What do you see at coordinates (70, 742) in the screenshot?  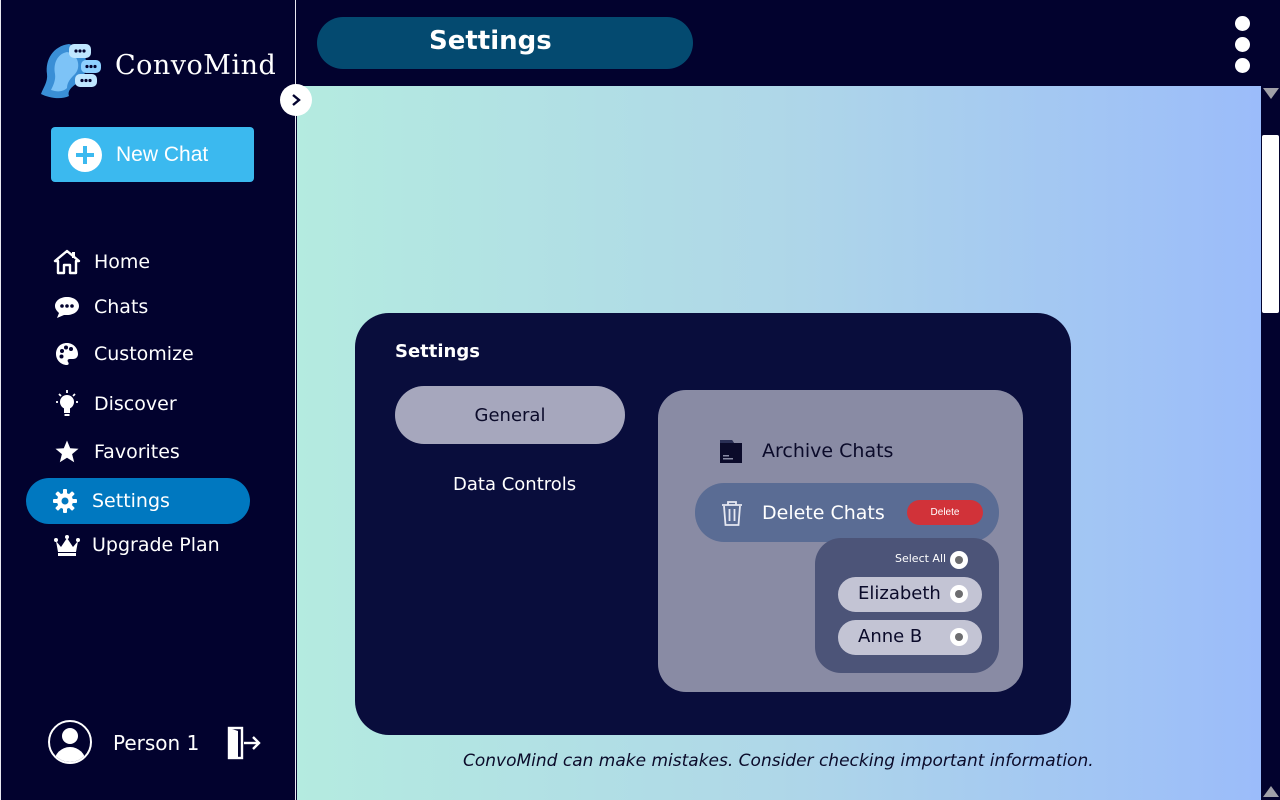 I see `avatar` at bounding box center [70, 742].